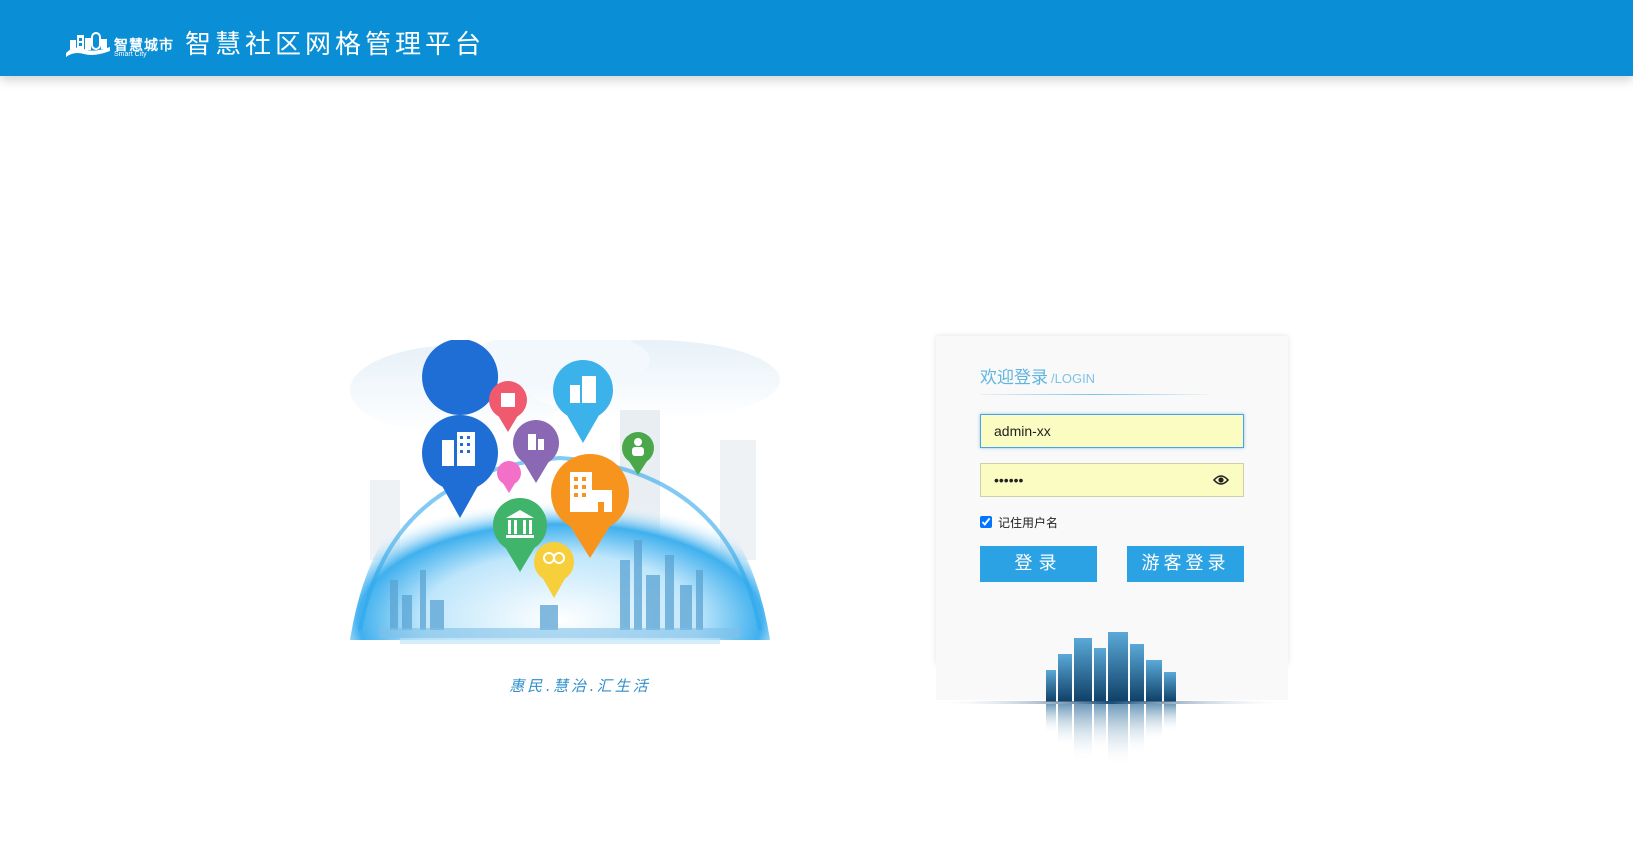  I want to click on guest-login-button: 游客登录, so click(1185, 564).